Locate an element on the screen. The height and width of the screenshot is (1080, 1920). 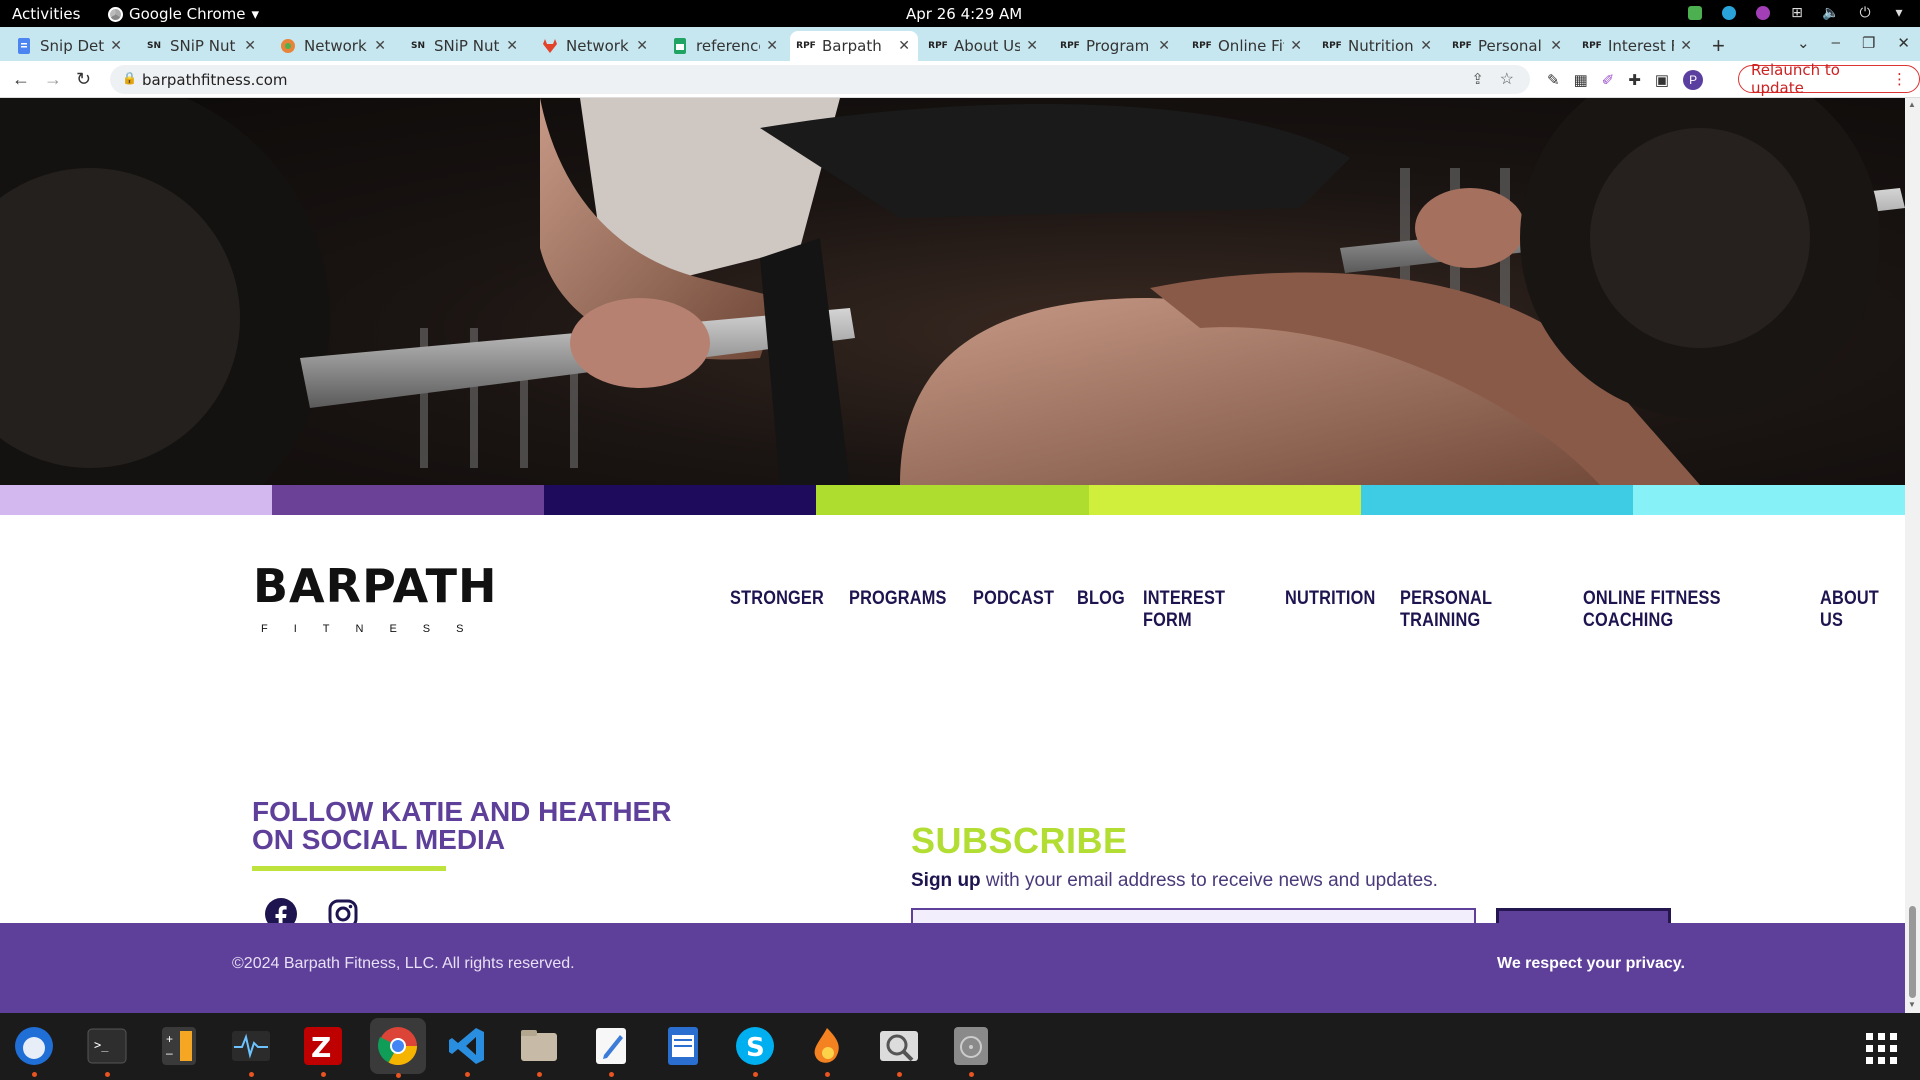
tab-8: RPF Program ✕ is located at coordinates (1116, 46).